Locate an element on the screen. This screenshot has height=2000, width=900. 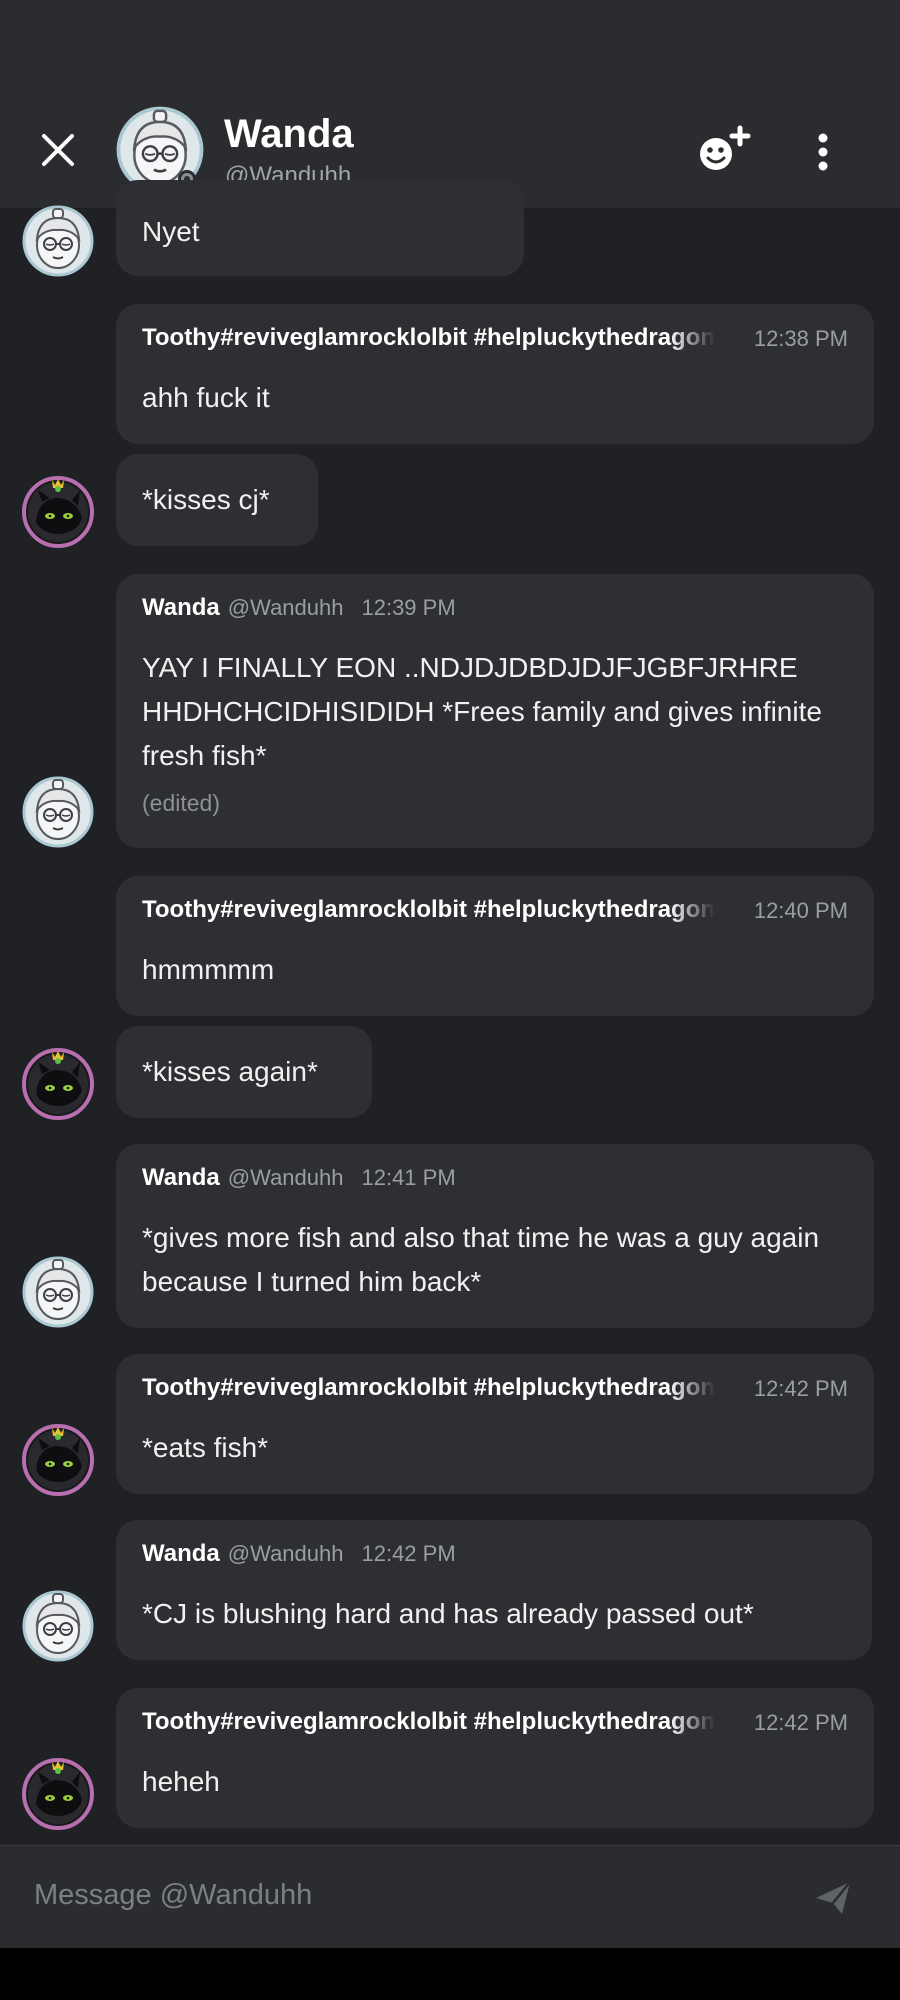
more-vertical-icon is located at coordinates (823, 152).